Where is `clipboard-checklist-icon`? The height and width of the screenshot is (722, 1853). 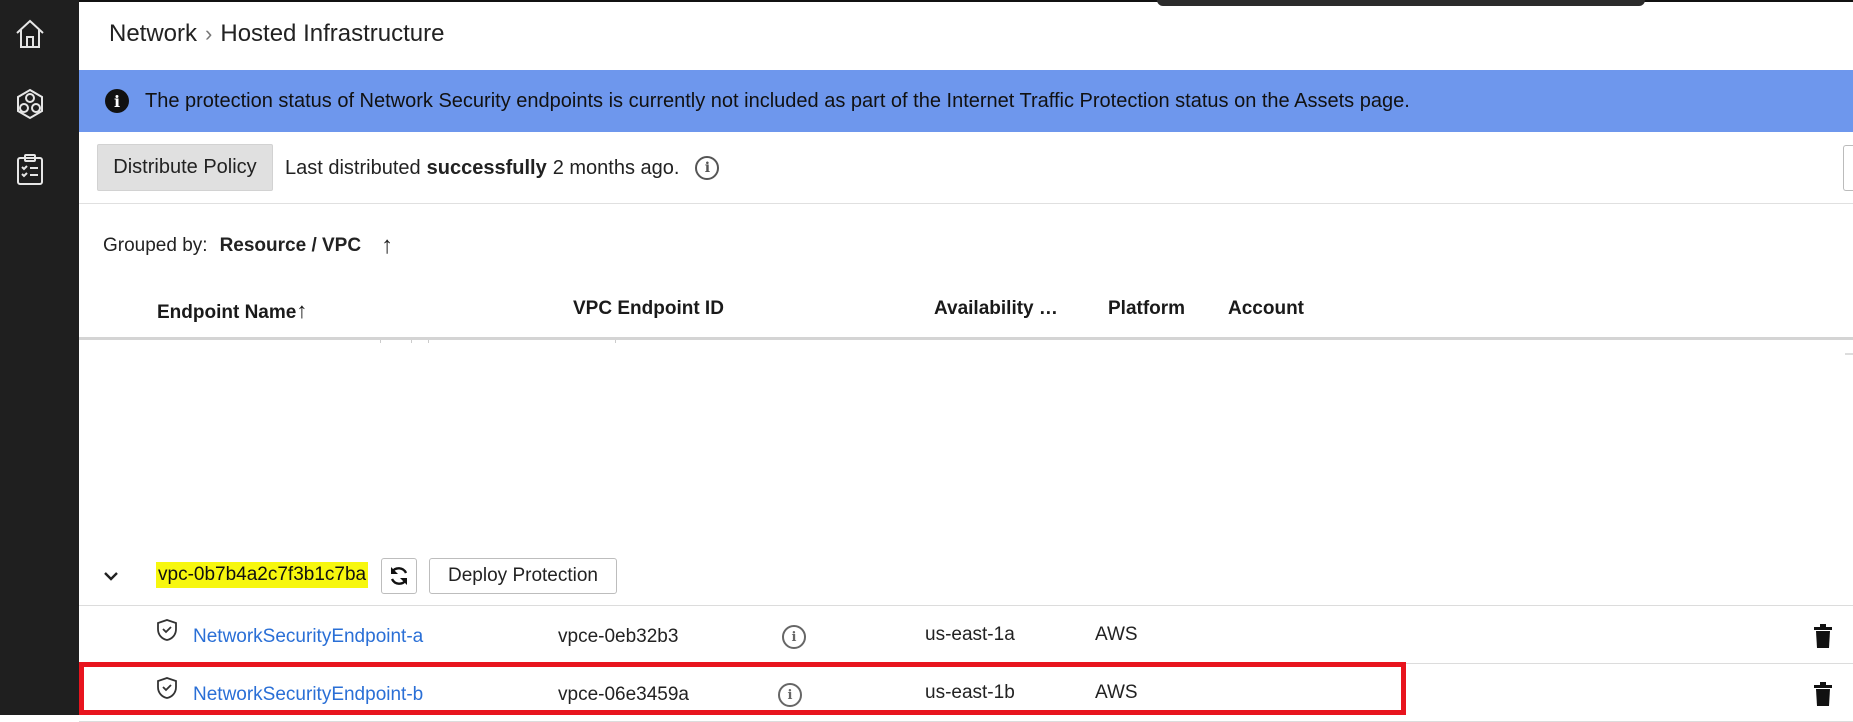 clipboard-checklist-icon is located at coordinates (30, 170).